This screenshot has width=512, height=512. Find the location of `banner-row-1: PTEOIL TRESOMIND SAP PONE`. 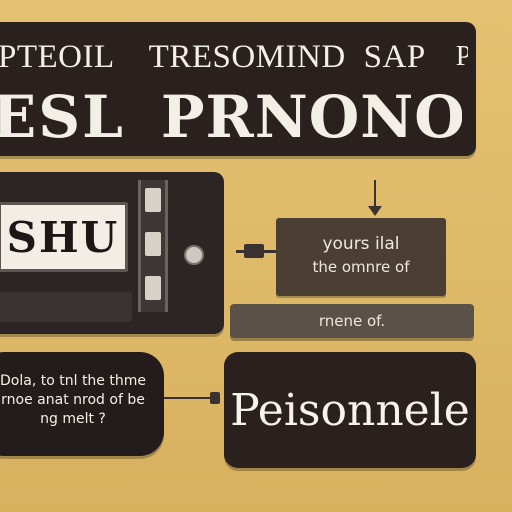

banner-row-1: PTEOIL TRESOMIND SAP PONE is located at coordinates (234, 57).